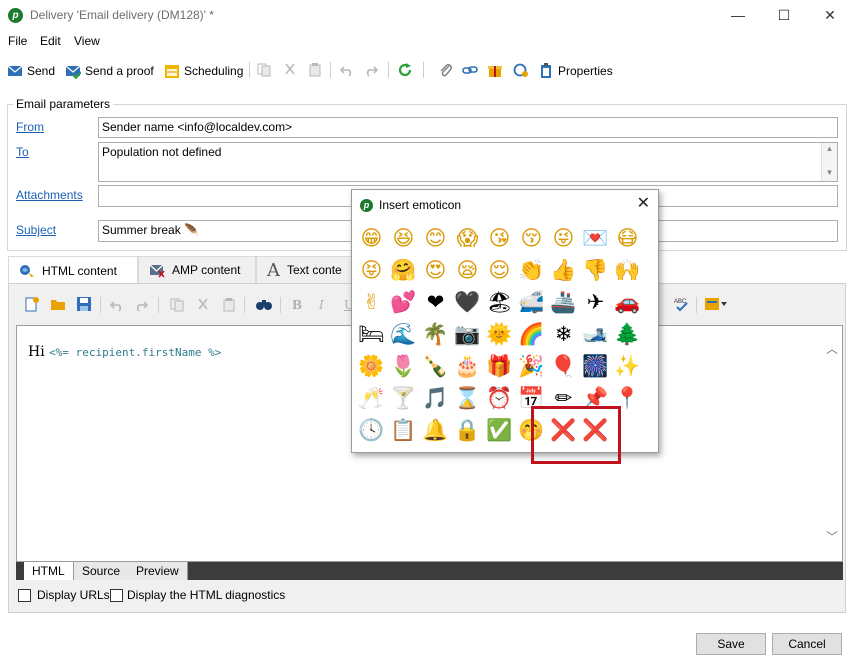 The width and height of the screenshot is (853, 655). What do you see at coordinates (468, 127) in the screenshot?
I see `from-field: Sender name <info@localdev.com>` at bounding box center [468, 127].